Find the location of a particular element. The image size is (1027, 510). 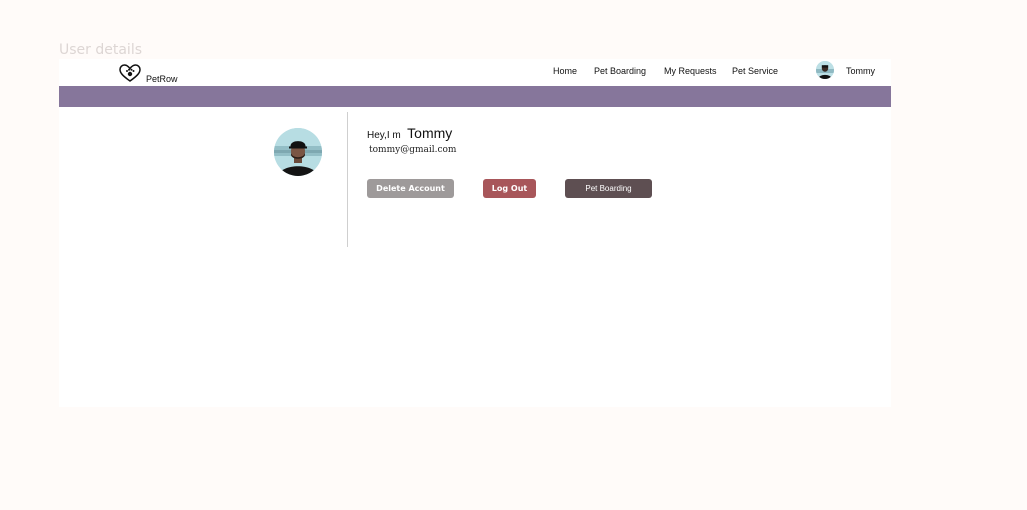

profile-avatar is located at coordinates (298, 152).